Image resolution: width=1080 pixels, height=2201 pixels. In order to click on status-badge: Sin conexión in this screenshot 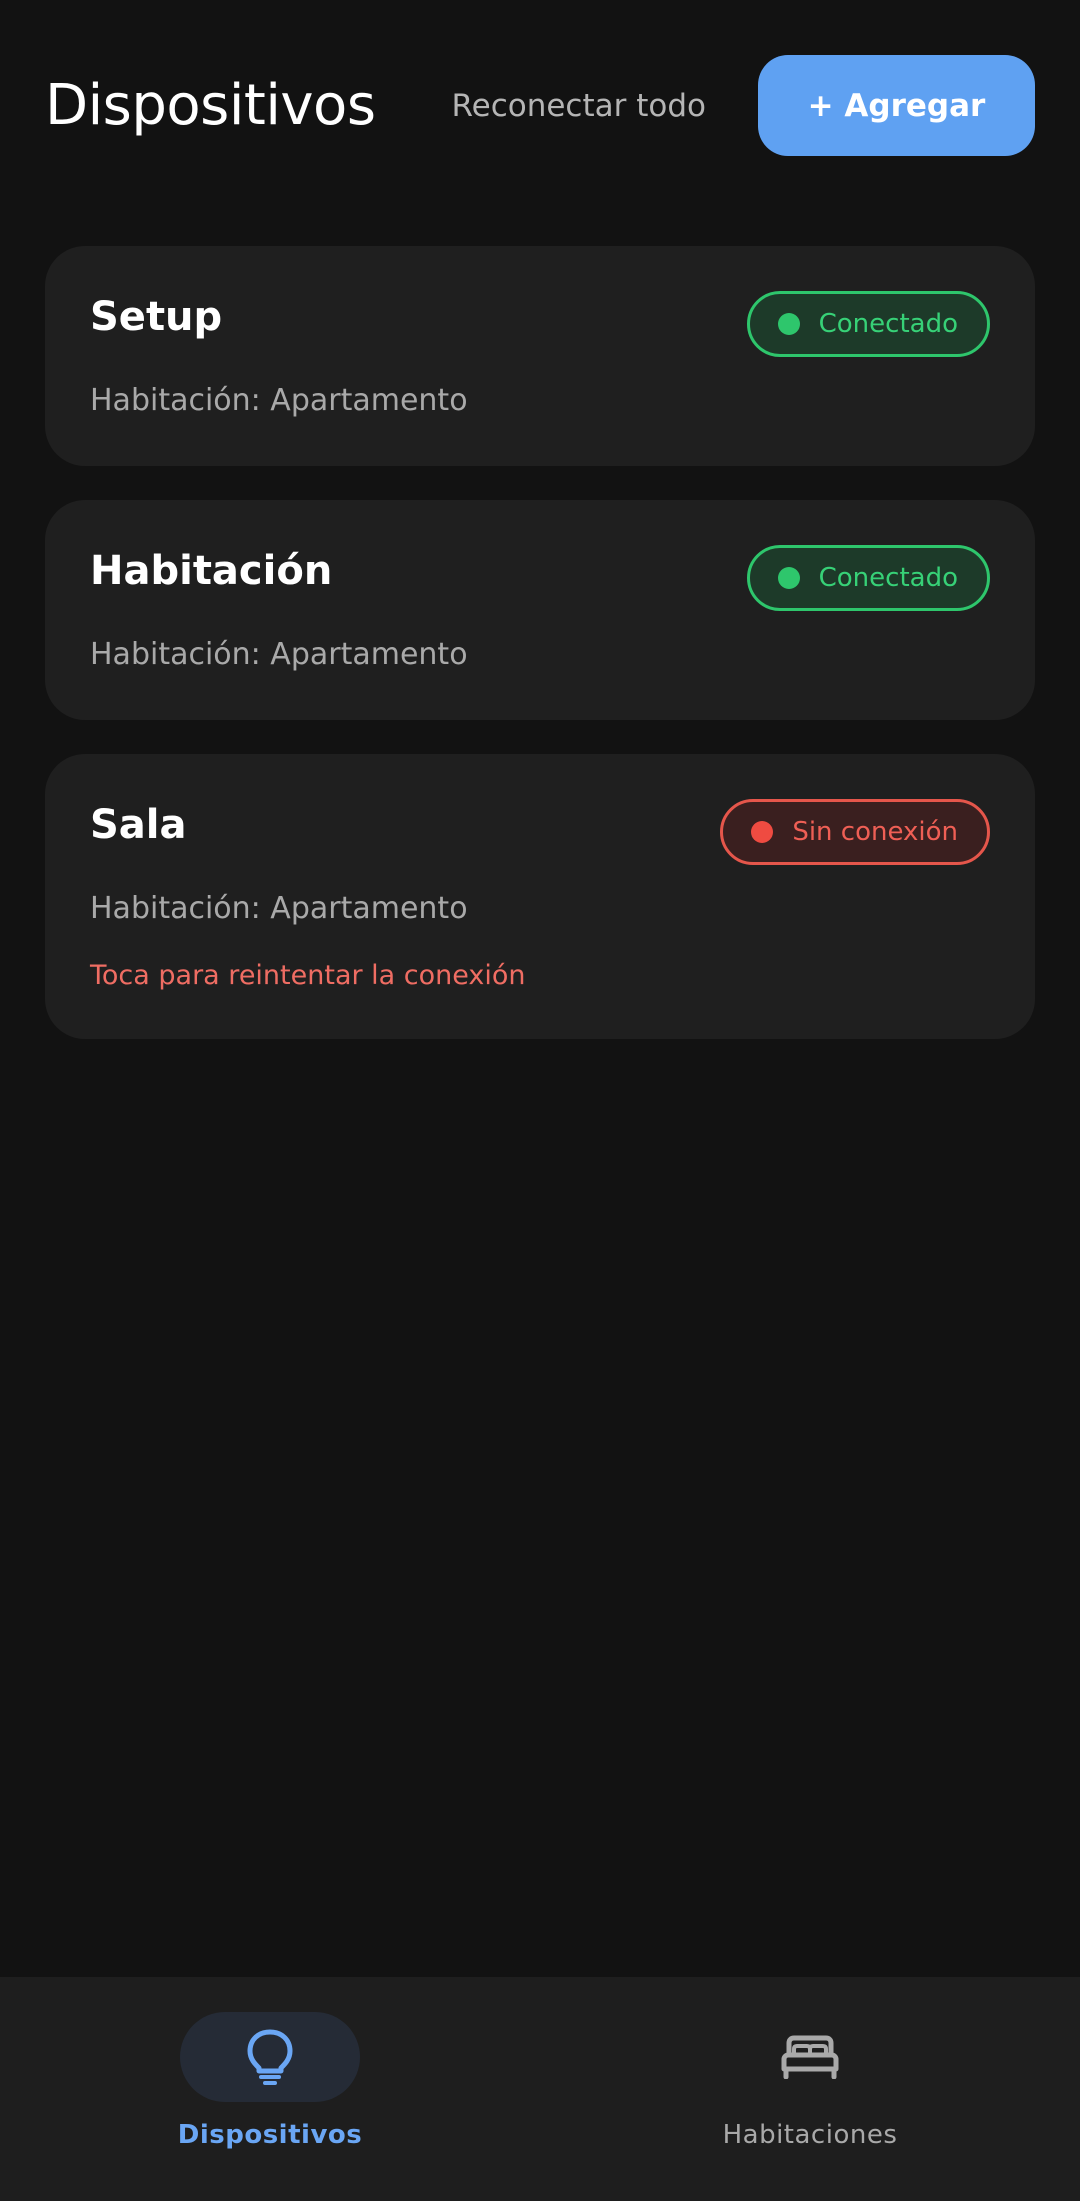, I will do `click(855, 832)`.